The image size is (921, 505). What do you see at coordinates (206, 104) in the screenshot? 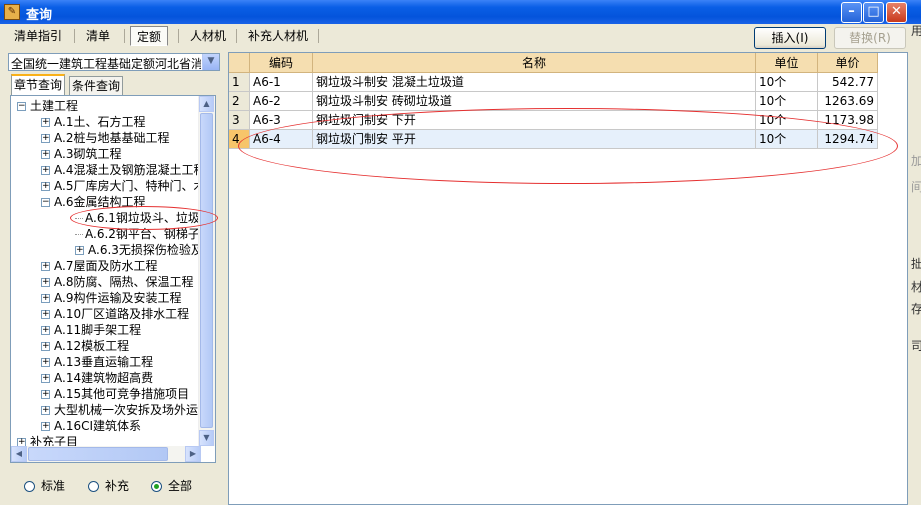
I see `scroll-up-icon: ▲` at bounding box center [206, 104].